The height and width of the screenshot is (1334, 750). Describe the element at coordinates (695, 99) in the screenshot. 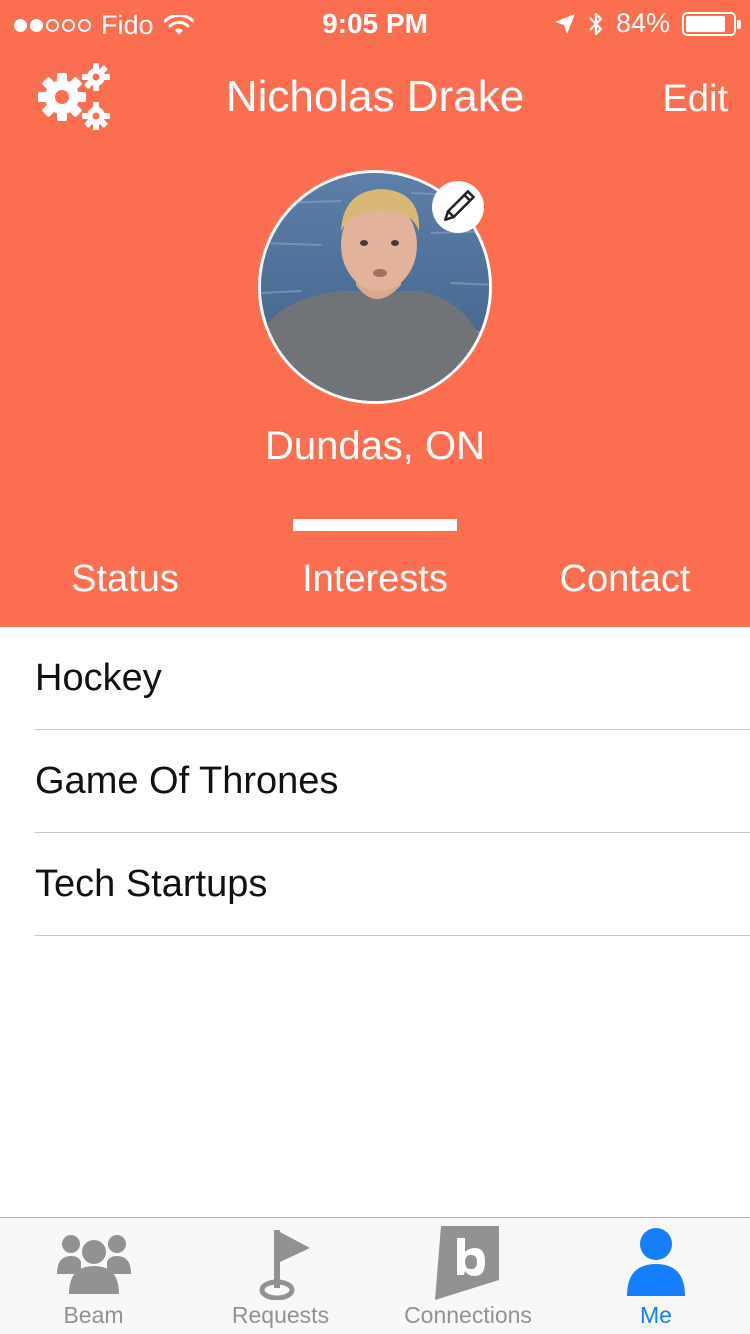

I see `edit-button: Edit` at that location.